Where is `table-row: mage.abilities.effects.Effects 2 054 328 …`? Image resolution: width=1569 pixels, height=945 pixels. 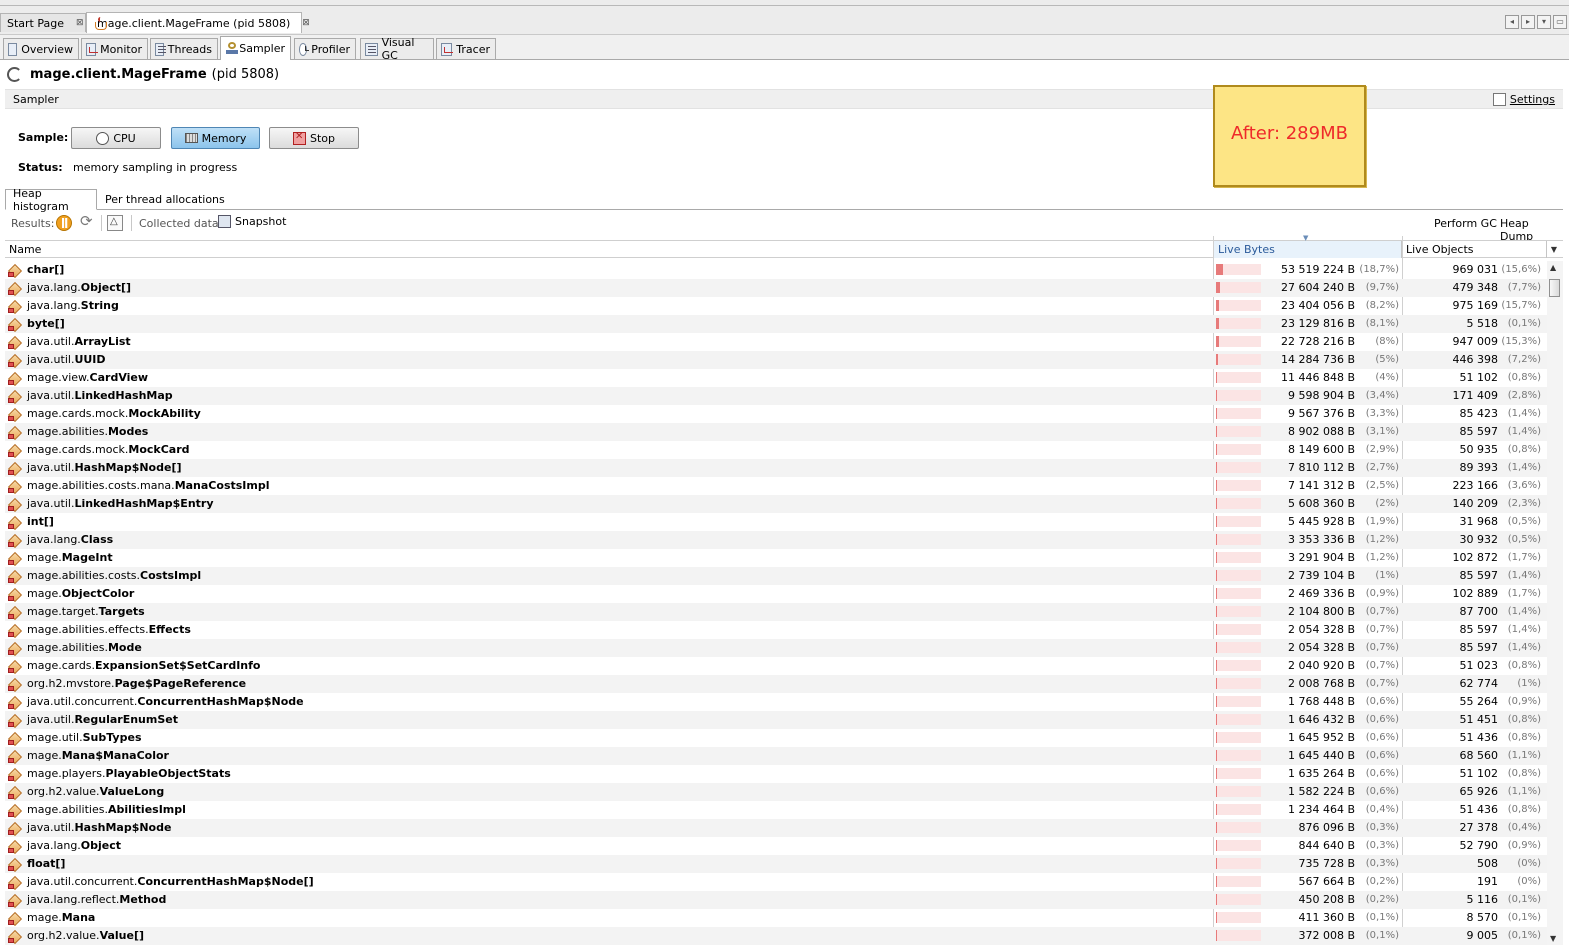 table-row: mage.abilities.effects.Effects 2 054 328 … is located at coordinates (776, 630).